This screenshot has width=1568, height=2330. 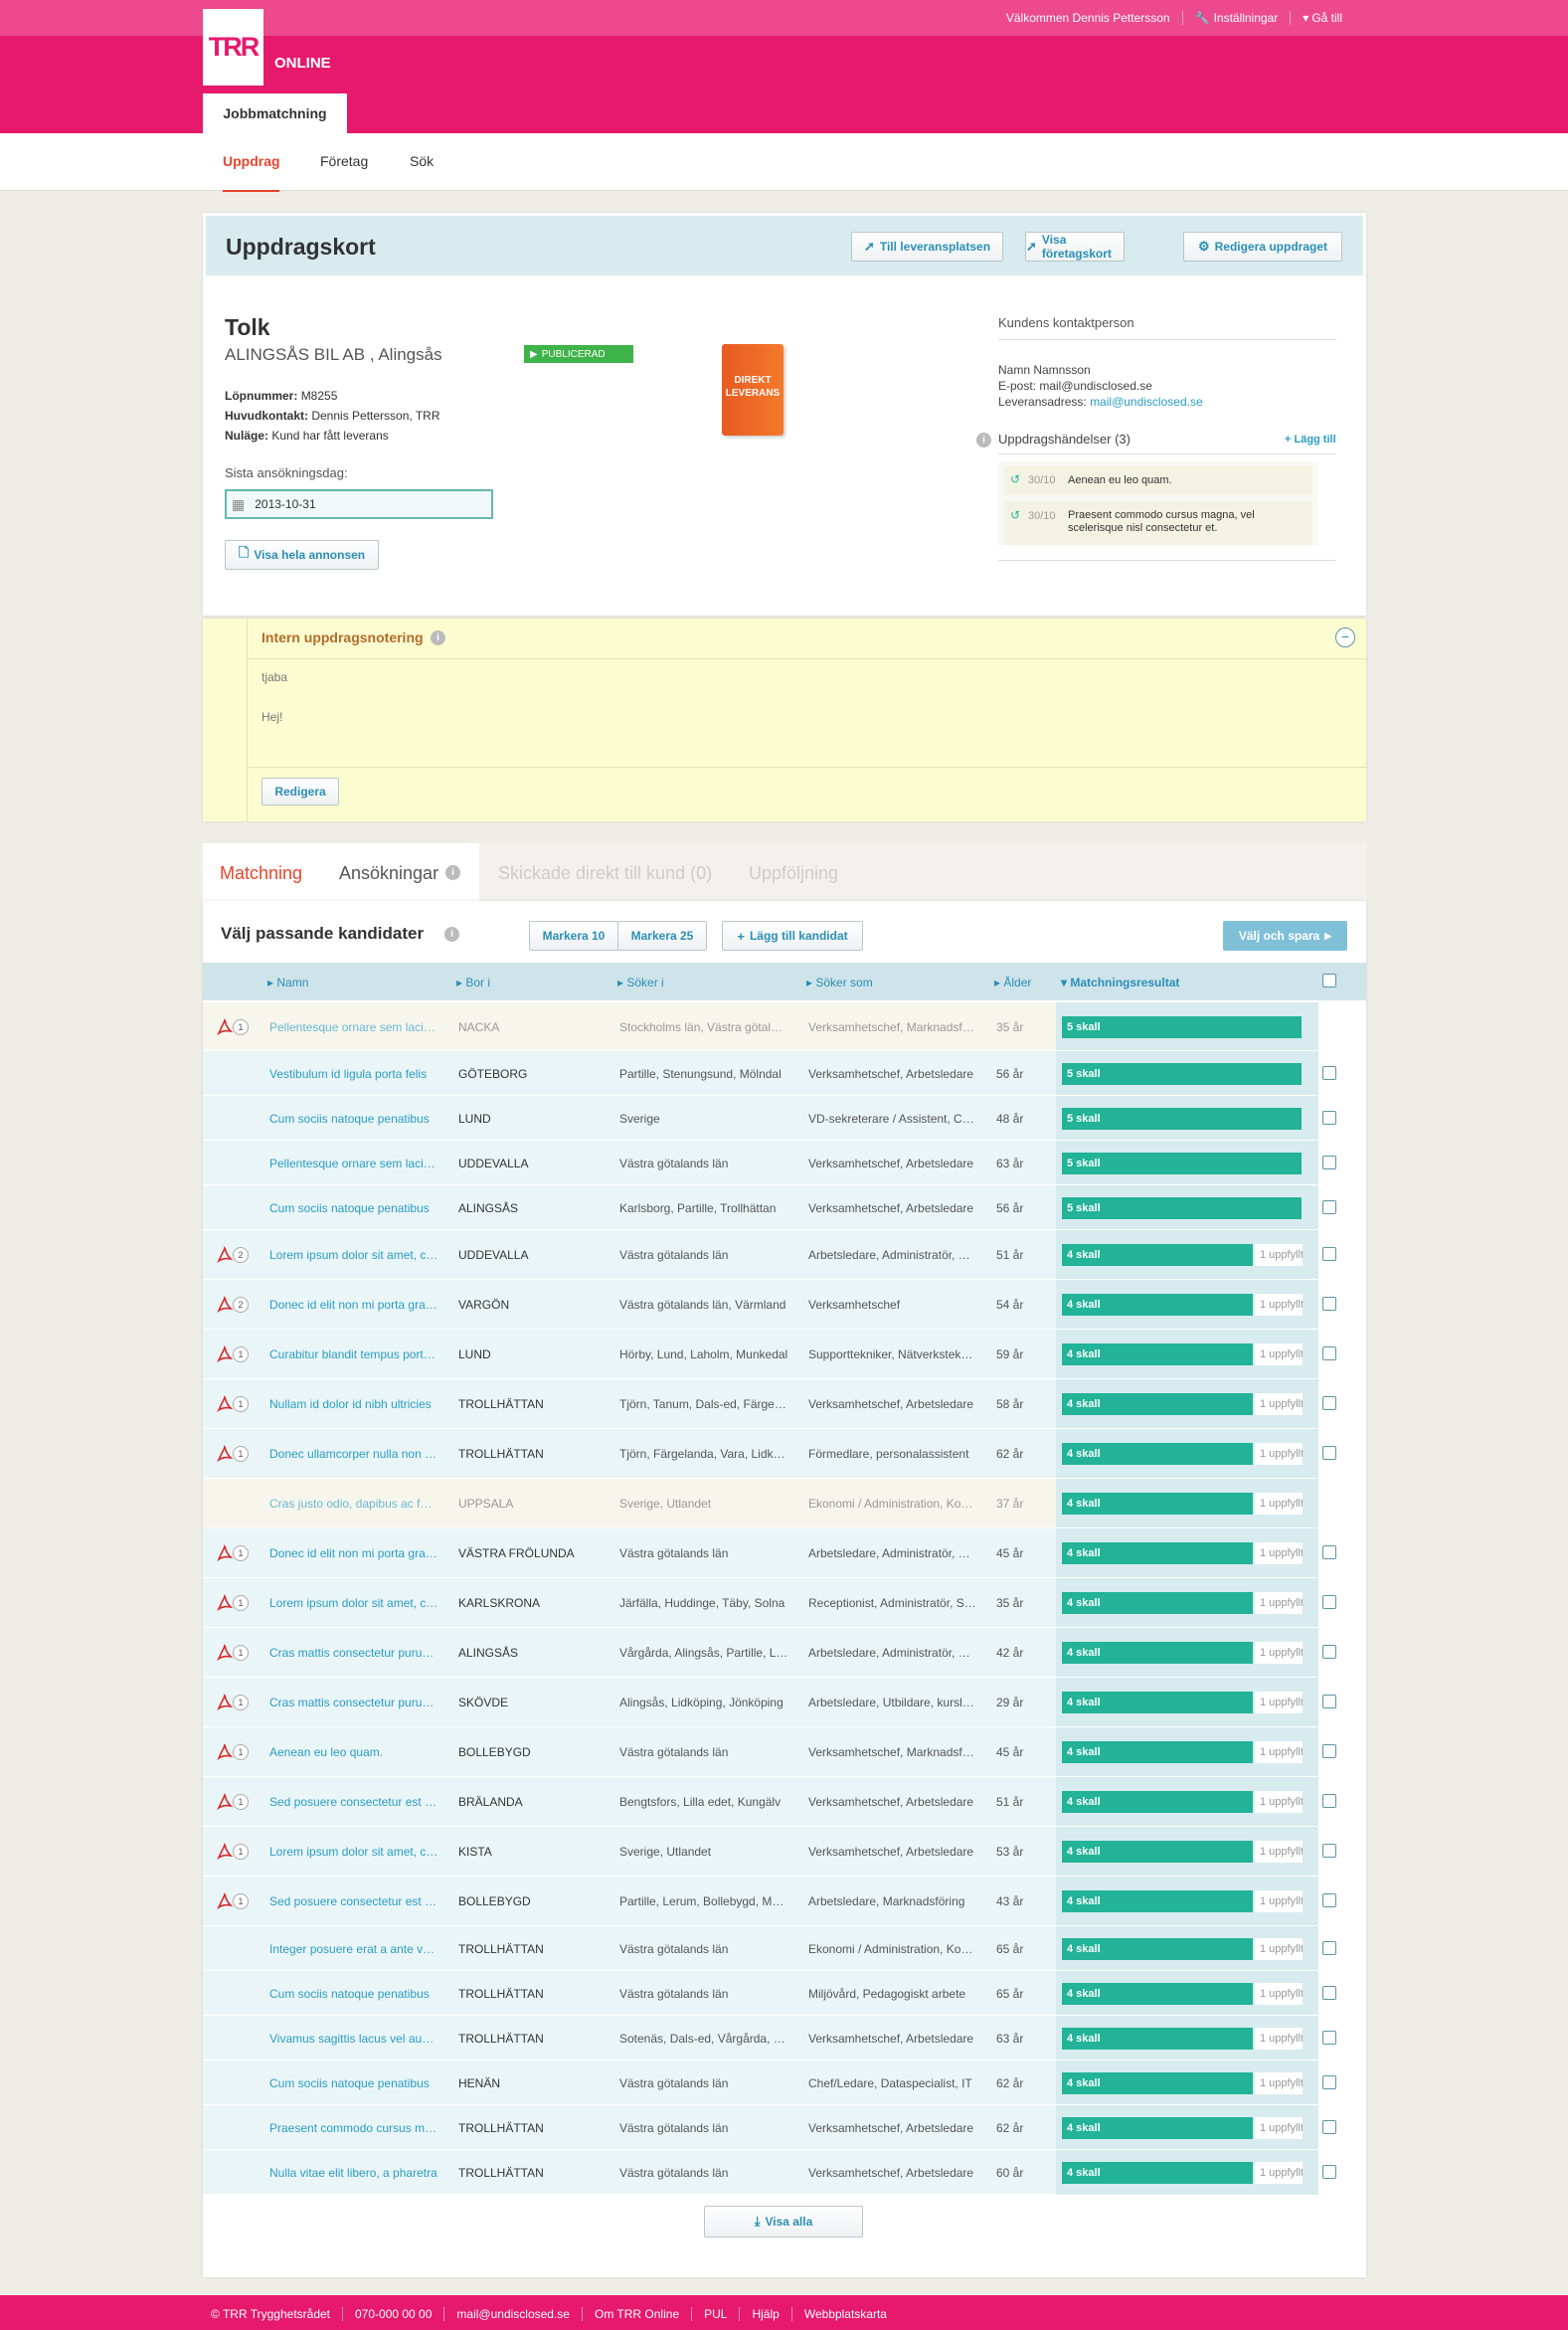 I want to click on candidate-name-link: Donec ullamcorper nulla non metus, so click(x=354, y=1454).